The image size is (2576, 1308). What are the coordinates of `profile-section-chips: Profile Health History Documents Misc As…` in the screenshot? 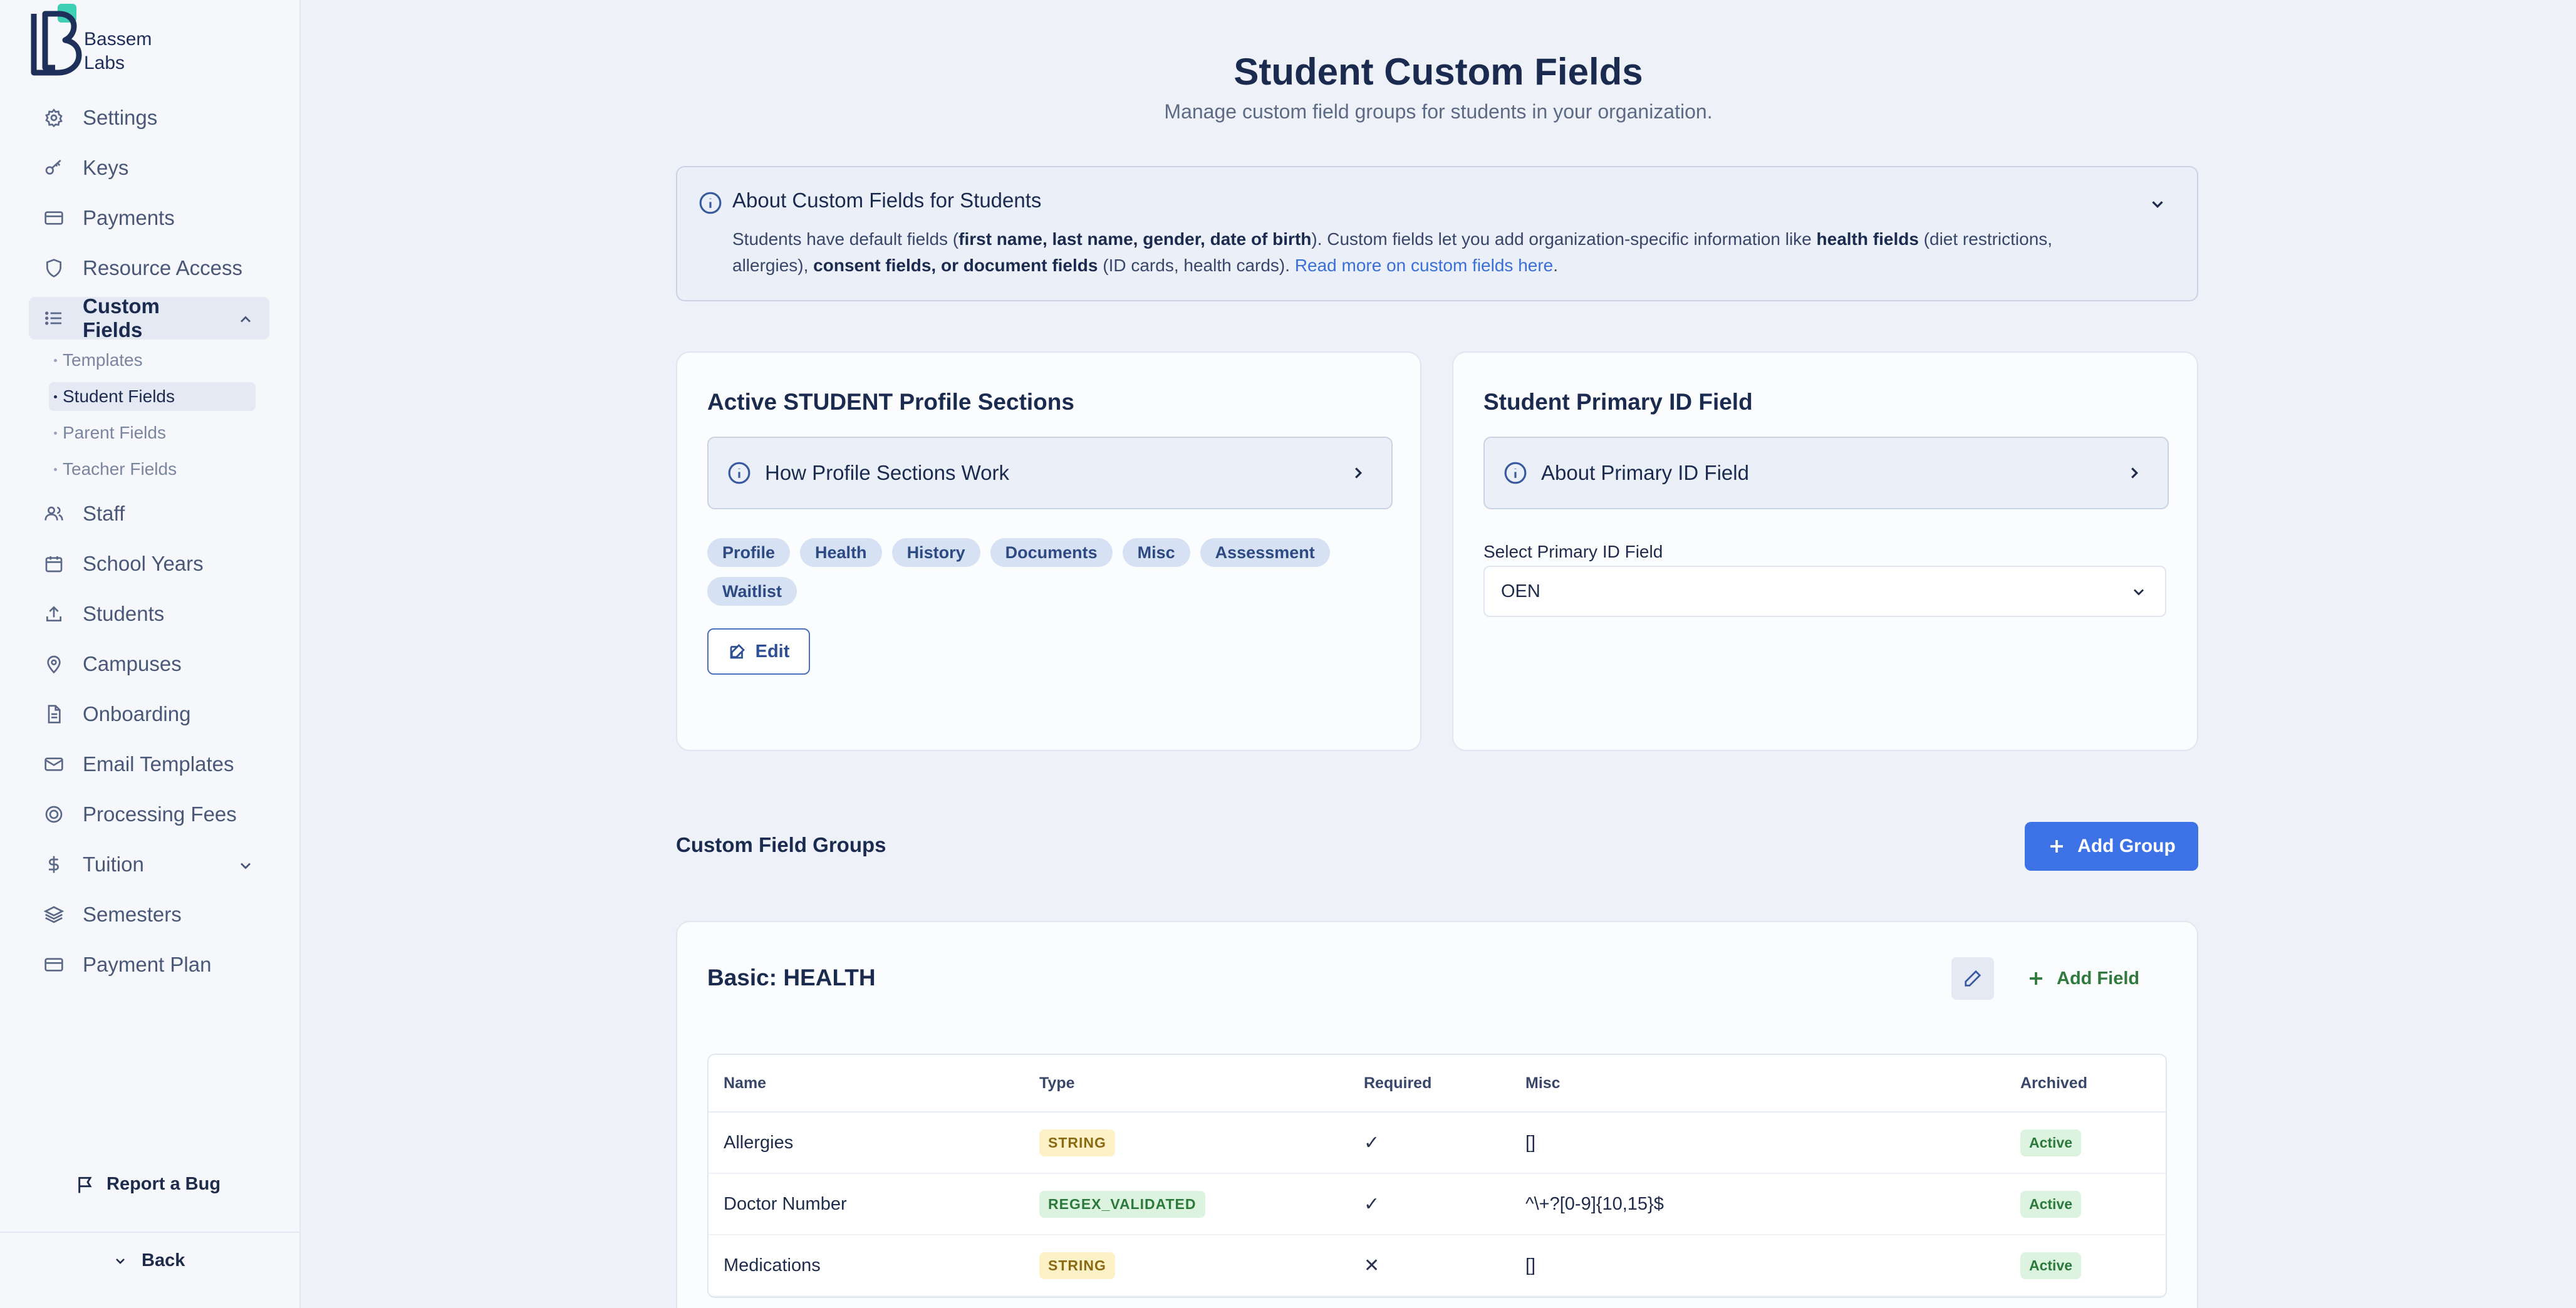 It's located at (1051, 572).